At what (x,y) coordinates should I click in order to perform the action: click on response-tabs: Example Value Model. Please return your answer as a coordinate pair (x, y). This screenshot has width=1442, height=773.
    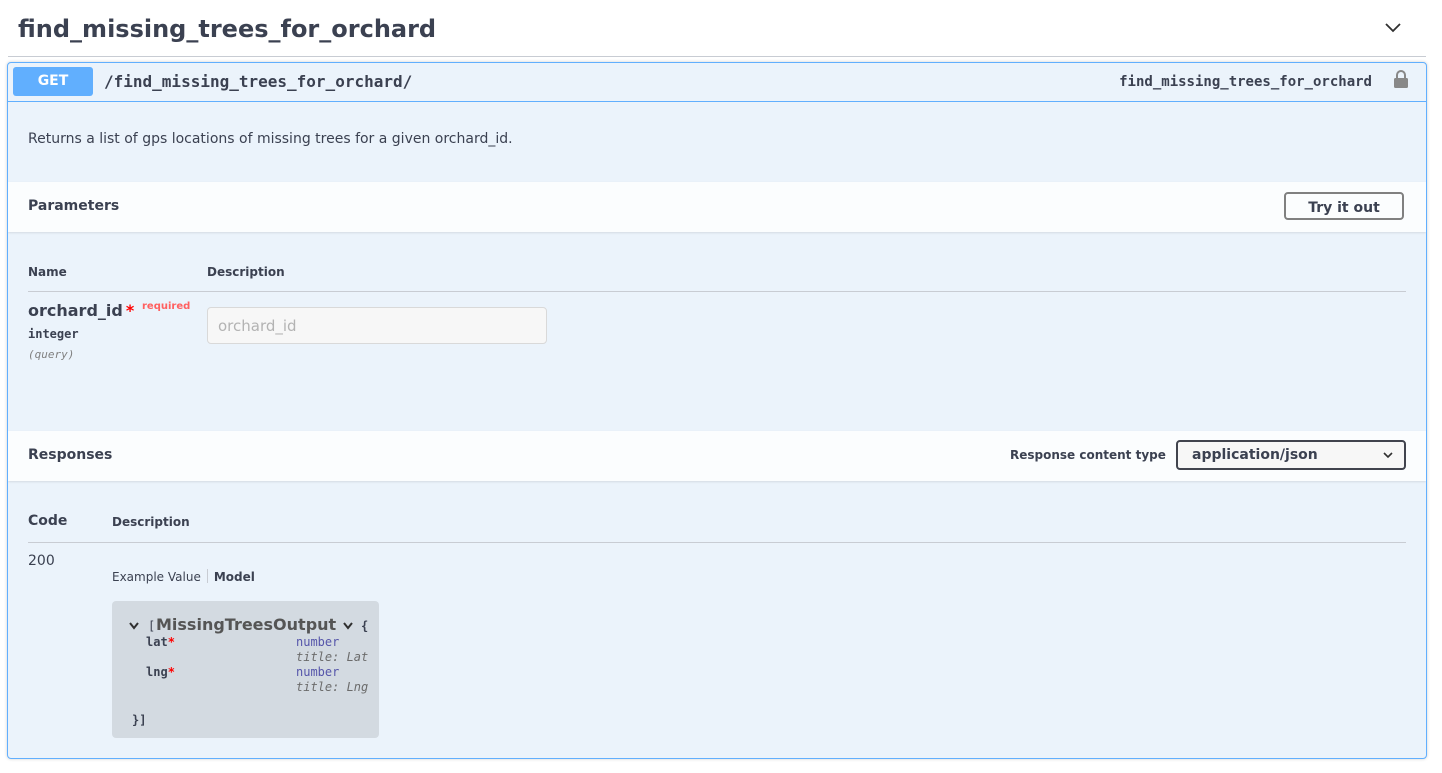
    Looking at the image, I should click on (183, 576).